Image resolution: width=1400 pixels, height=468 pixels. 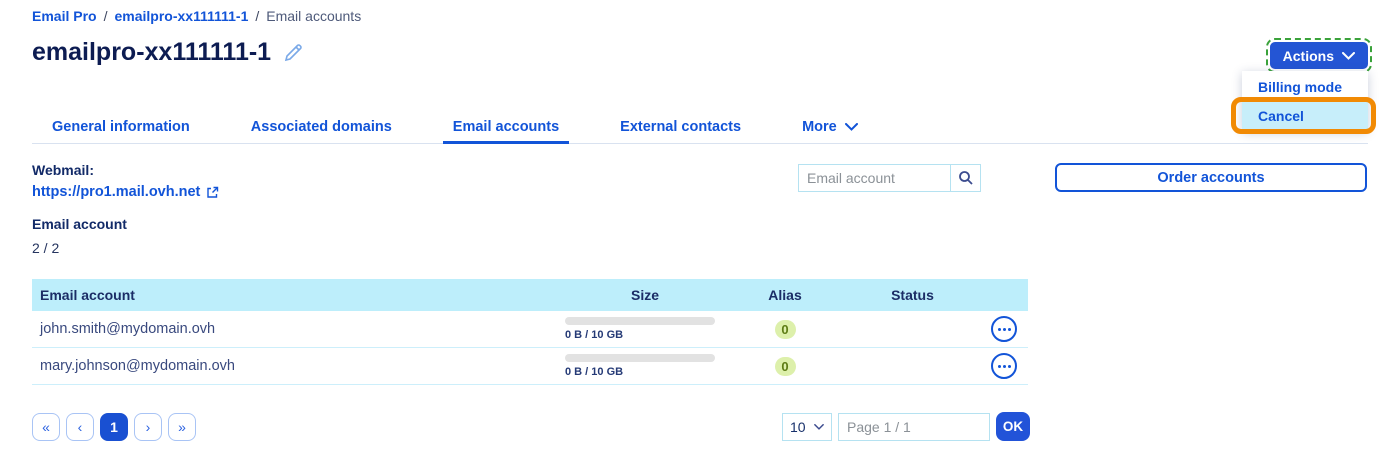 I want to click on pagination-next-button: ›, so click(x=148, y=427).